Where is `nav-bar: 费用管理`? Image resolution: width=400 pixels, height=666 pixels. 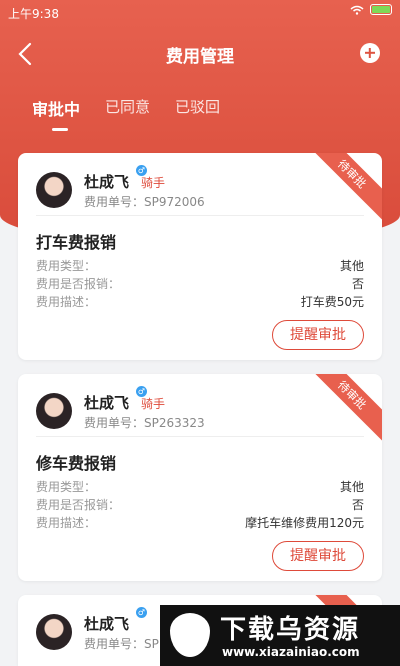 nav-bar: 费用管理 is located at coordinates (200, 54).